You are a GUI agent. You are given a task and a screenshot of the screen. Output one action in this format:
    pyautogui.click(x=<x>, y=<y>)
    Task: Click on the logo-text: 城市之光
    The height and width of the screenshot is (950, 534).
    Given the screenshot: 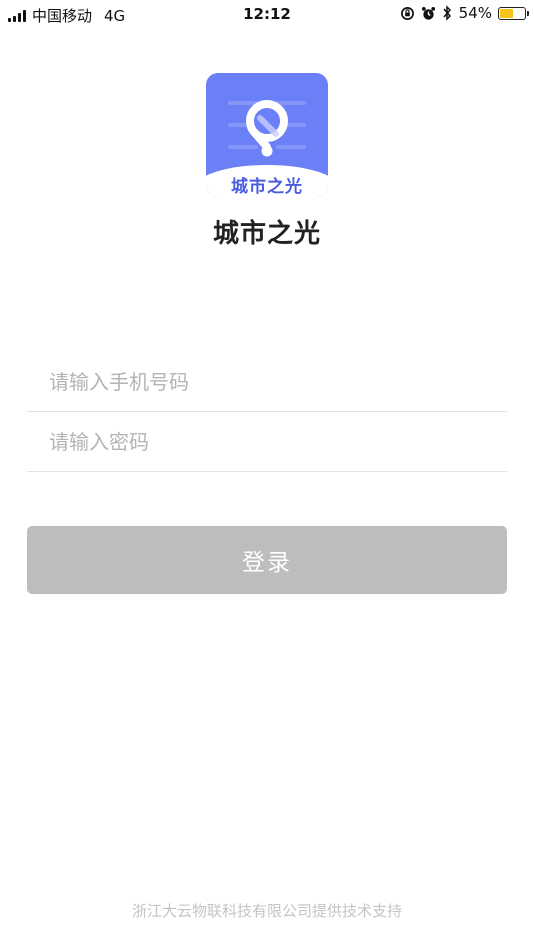 What is the action you would take?
    pyautogui.click(x=267, y=187)
    